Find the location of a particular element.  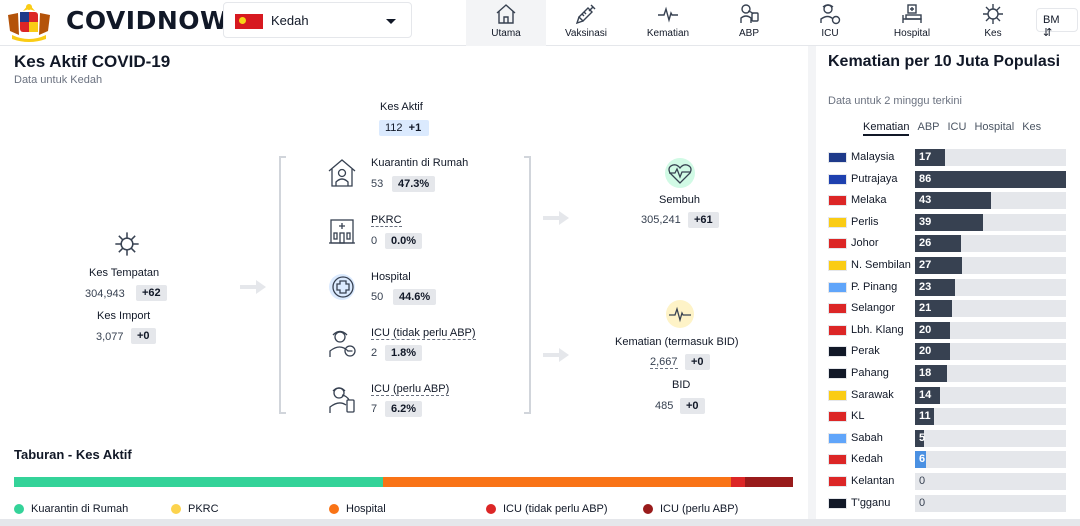

nav-label: ICU is located at coordinates (830, 33).